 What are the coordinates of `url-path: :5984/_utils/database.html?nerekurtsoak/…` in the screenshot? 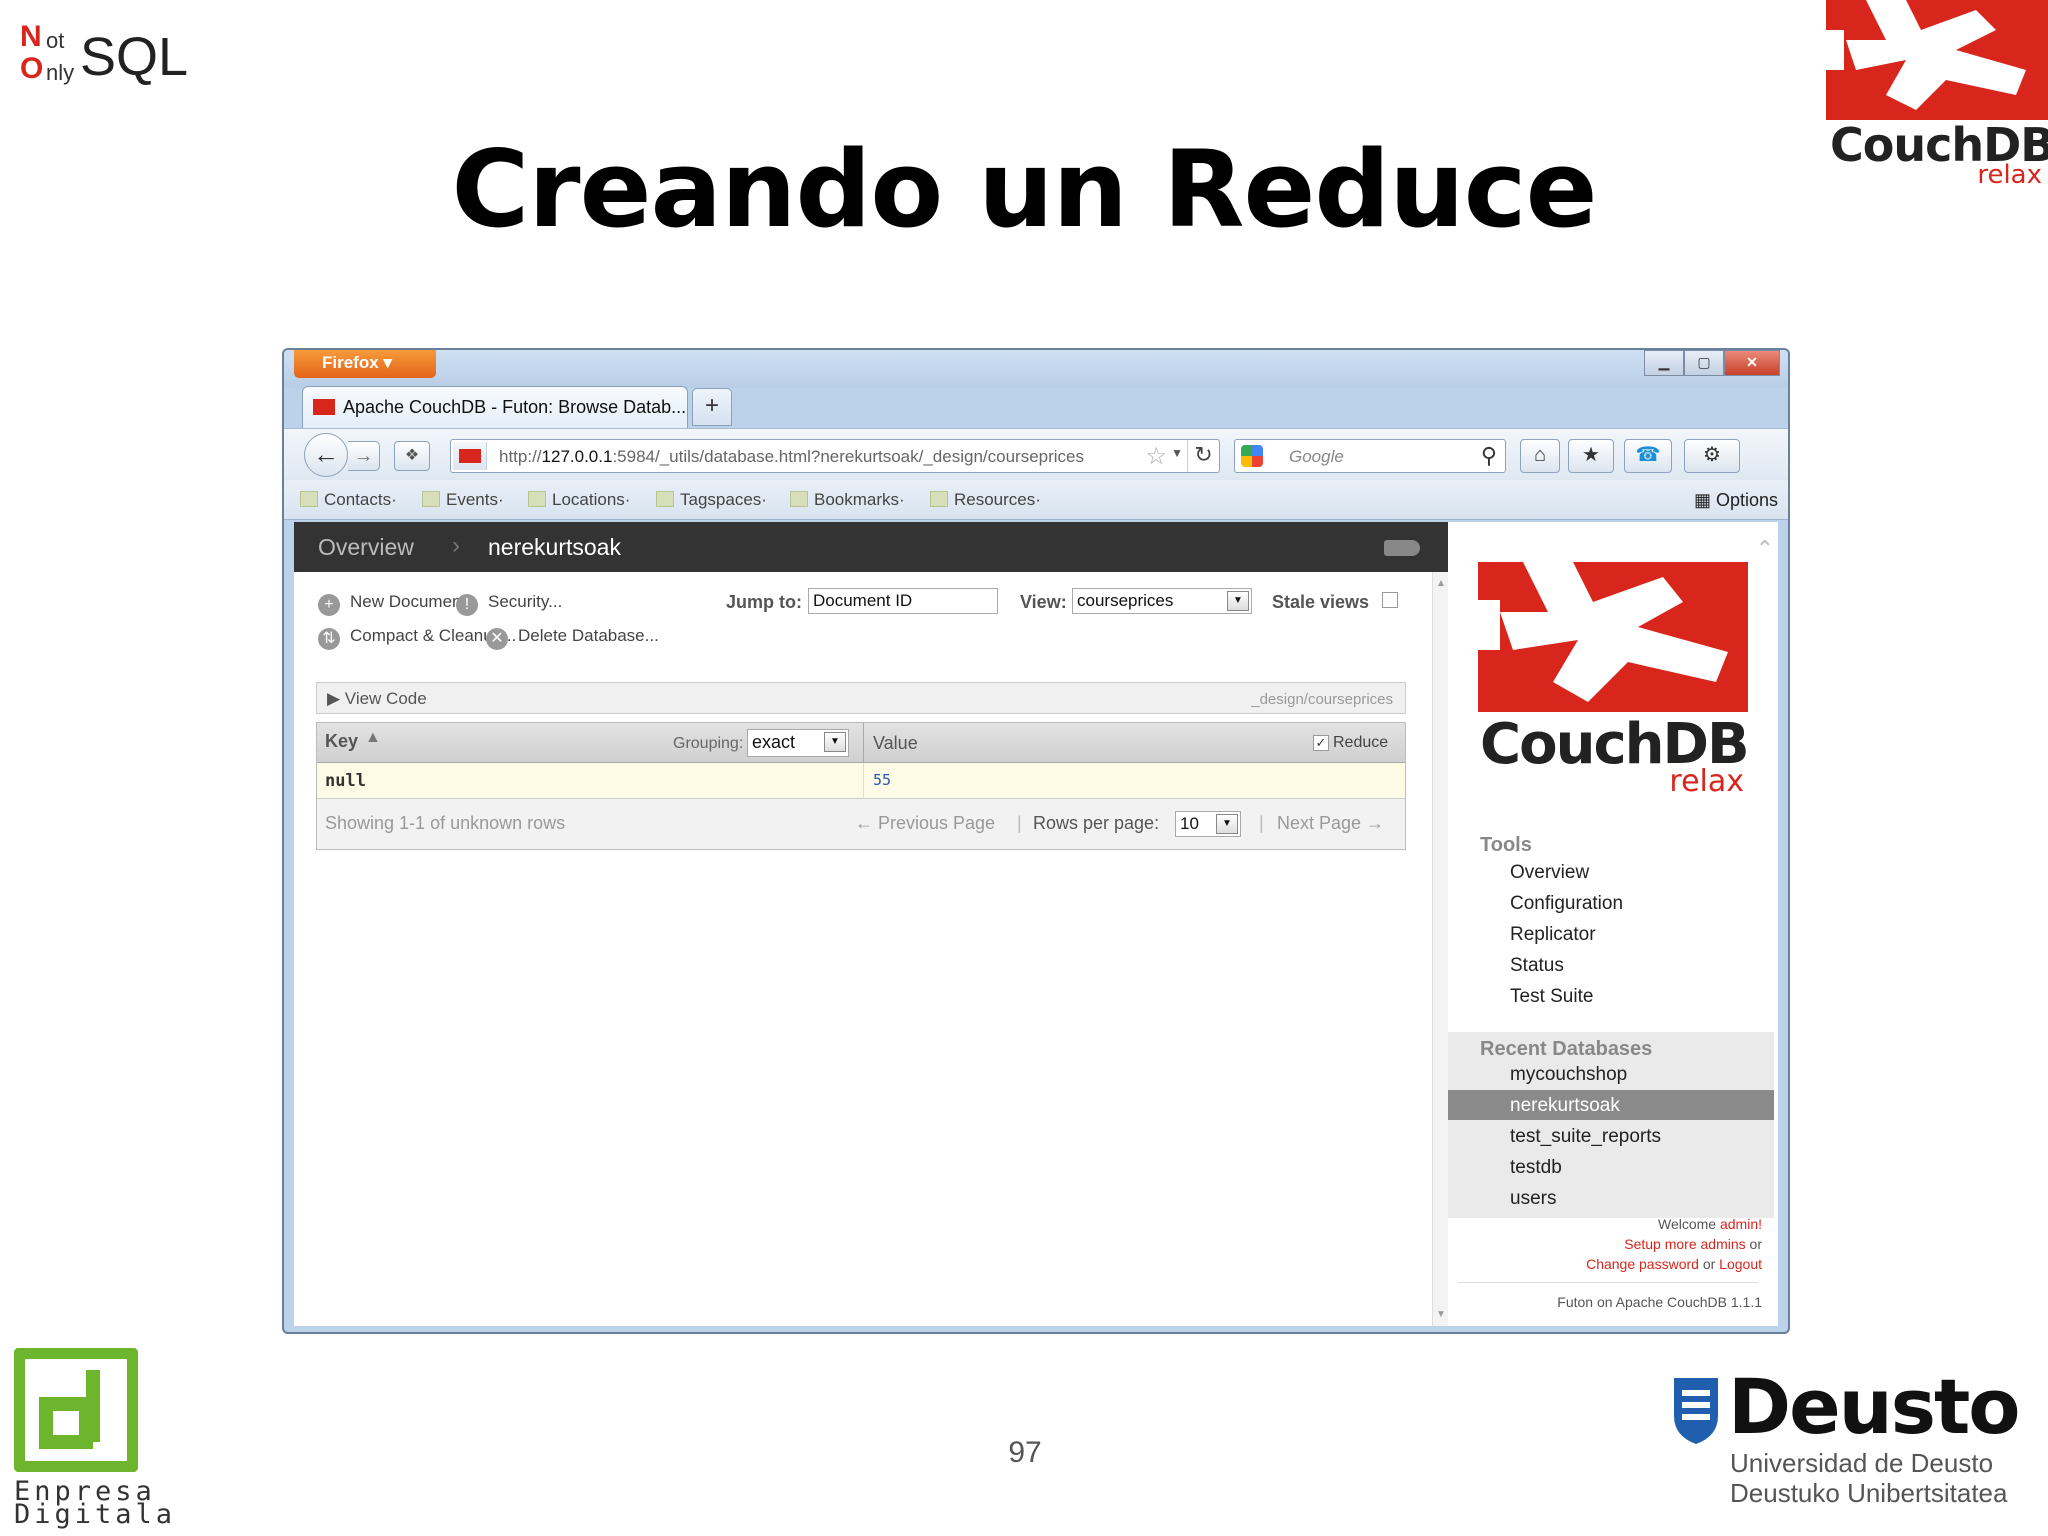 It's located at (848, 456).